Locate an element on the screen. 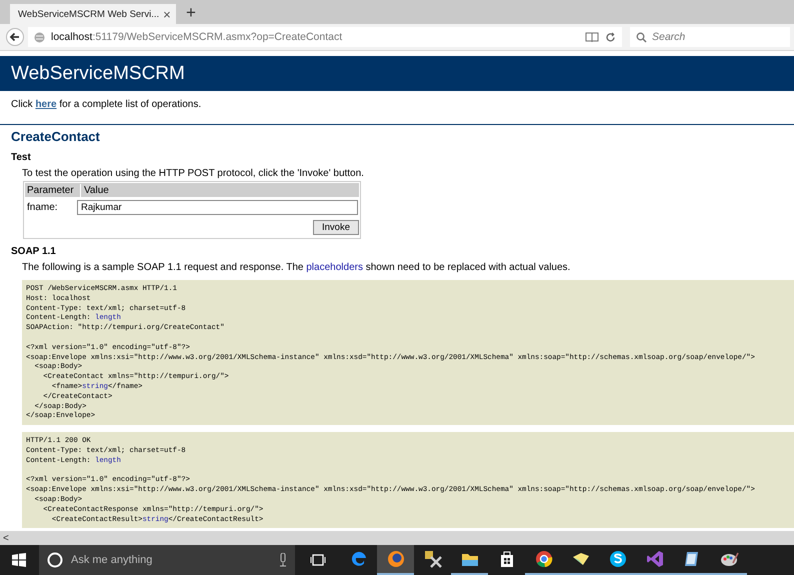 Image resolution: width=794 pixels, height=575 pixels. scroll-left-button: < is located at coordinates (4, 538).